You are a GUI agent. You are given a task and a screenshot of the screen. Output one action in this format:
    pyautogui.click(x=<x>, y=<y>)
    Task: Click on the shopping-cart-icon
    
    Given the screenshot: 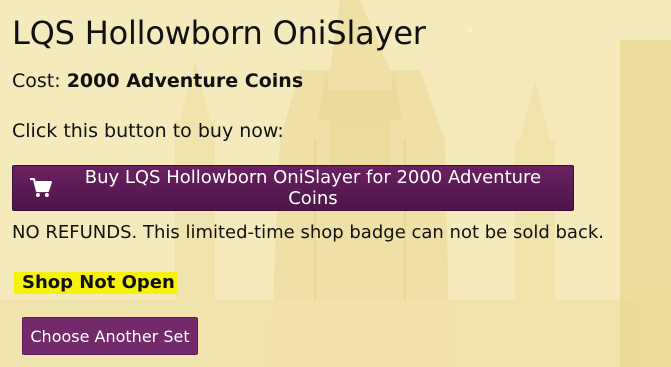 What is the action you would take?
    pyautogui.click(x=40, y=187)
    